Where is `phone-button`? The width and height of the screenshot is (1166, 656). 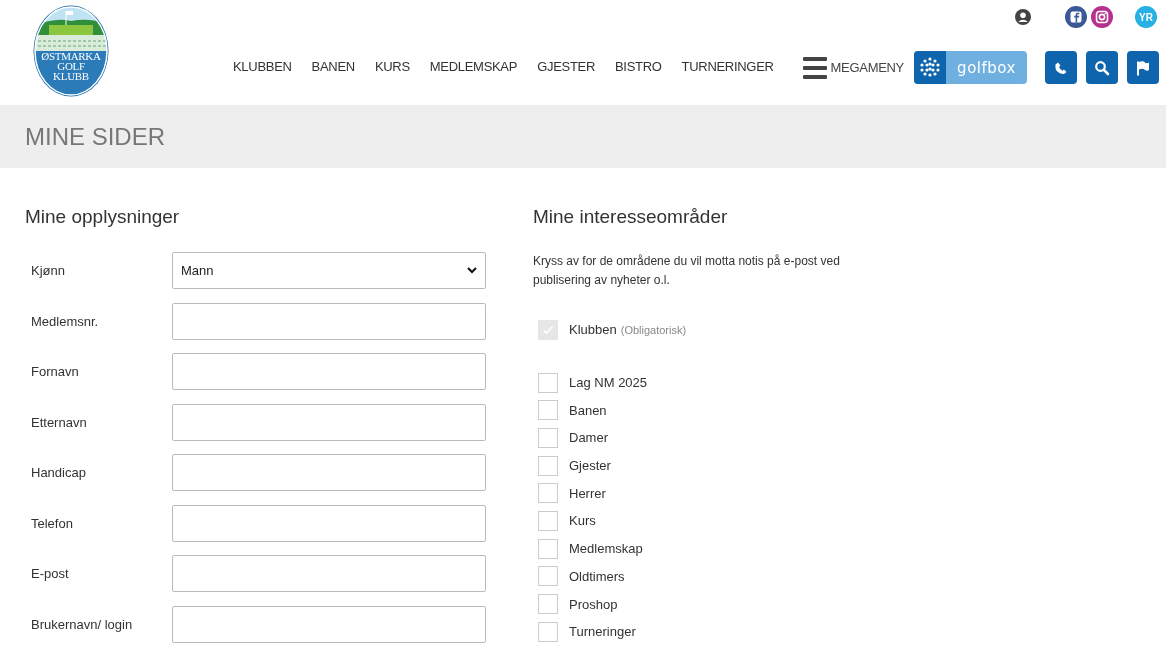 phone-button is located at coordinates (1061, 67).